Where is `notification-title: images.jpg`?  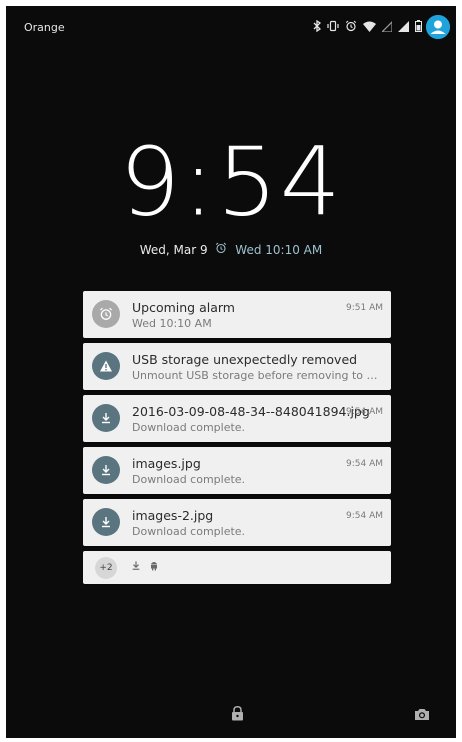 notification-title: images.jpg is located at coordinates (166, 463).